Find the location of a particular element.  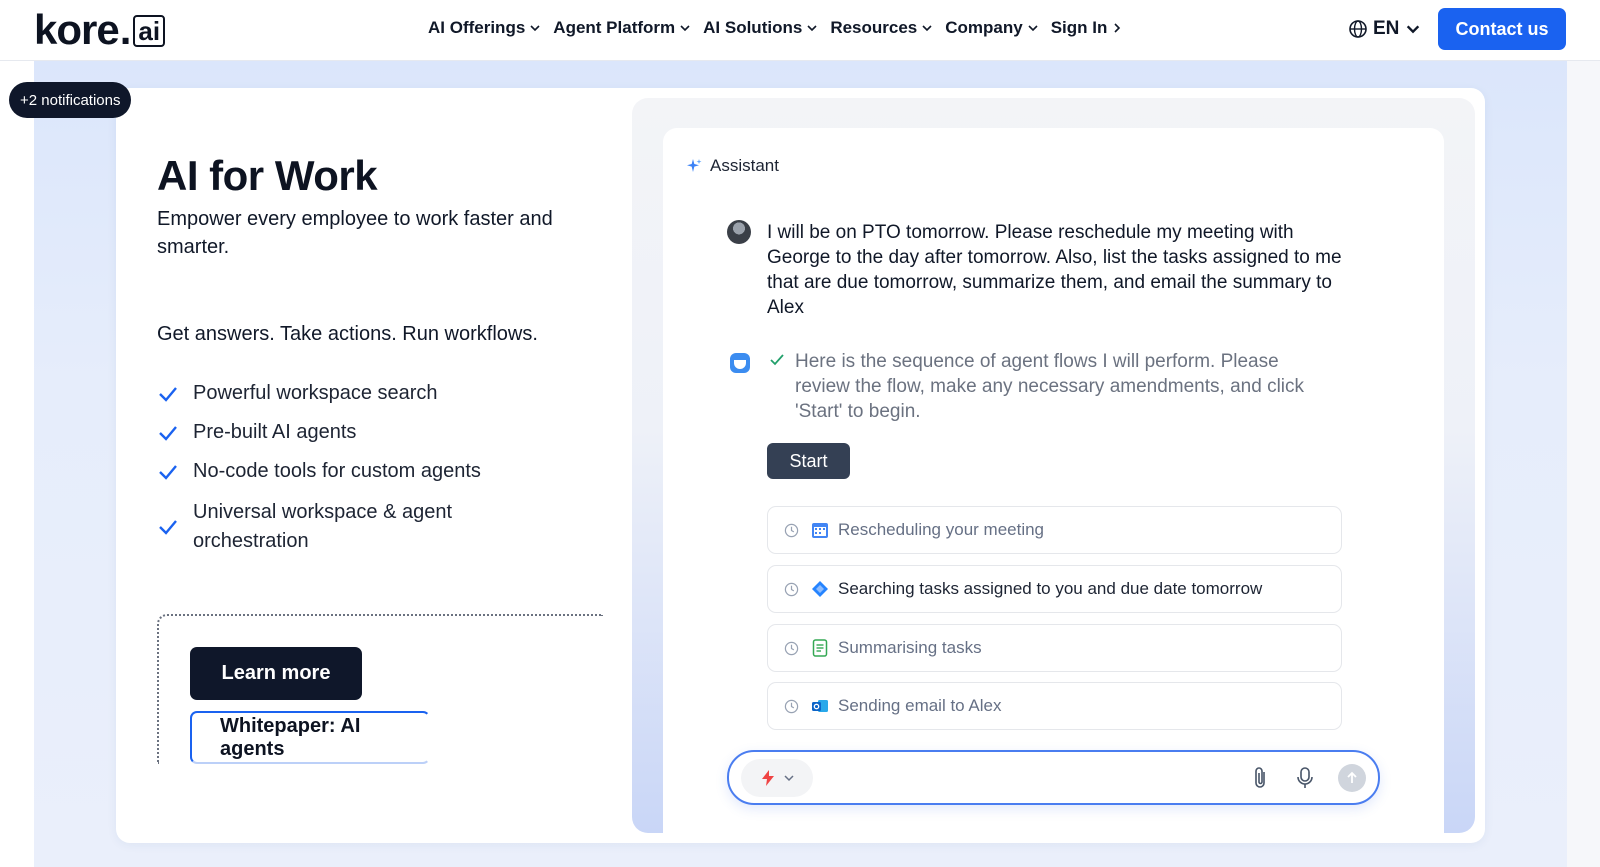

arrow-up-icon is located at coordinates (1352, 777).